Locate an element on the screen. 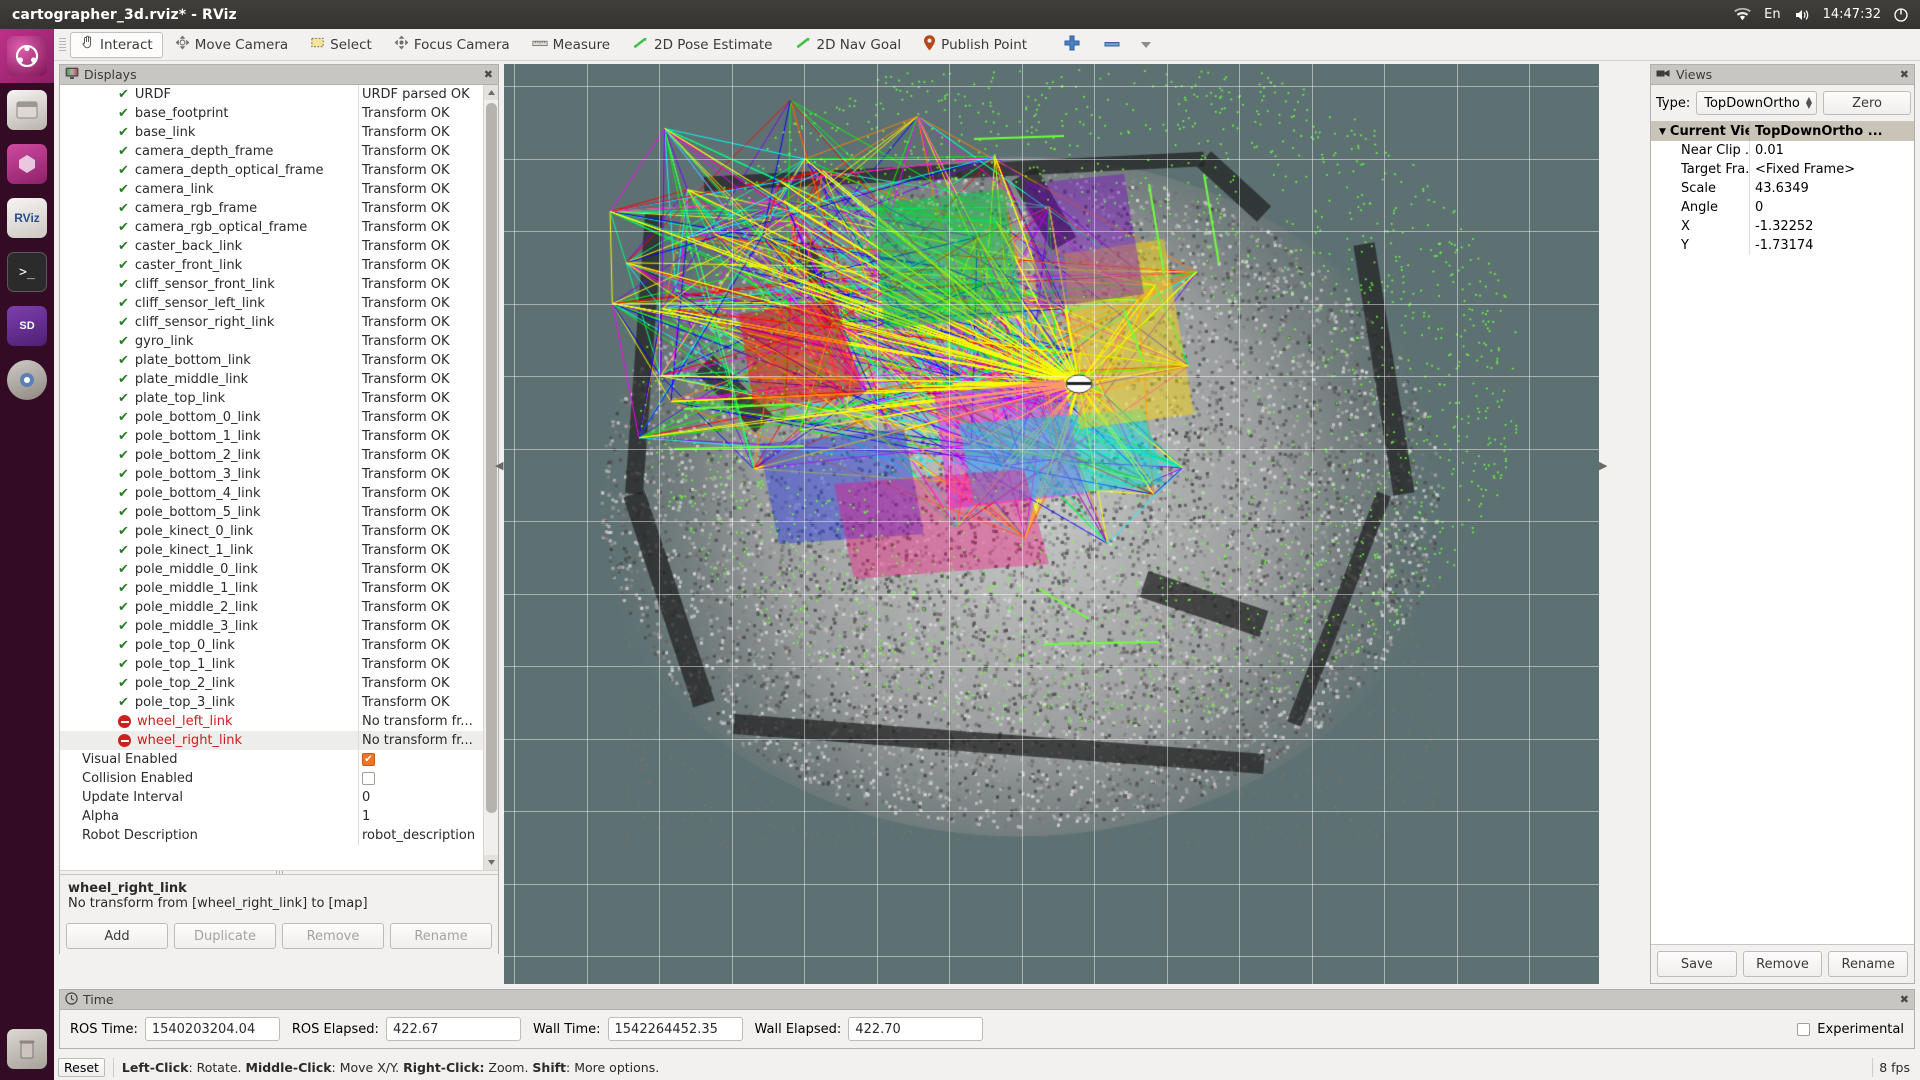  display-tree-row: ✔ plate_bottom_link Transform OK is located at coordinates (271, 360).